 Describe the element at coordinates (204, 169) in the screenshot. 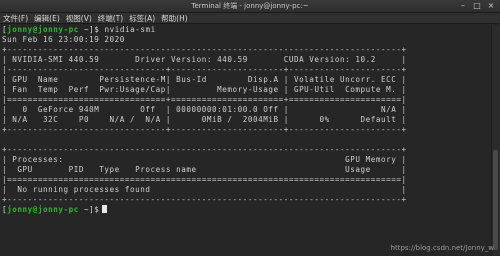

I see `output-line: | GPU PID Type Process name Usage |` at that location.